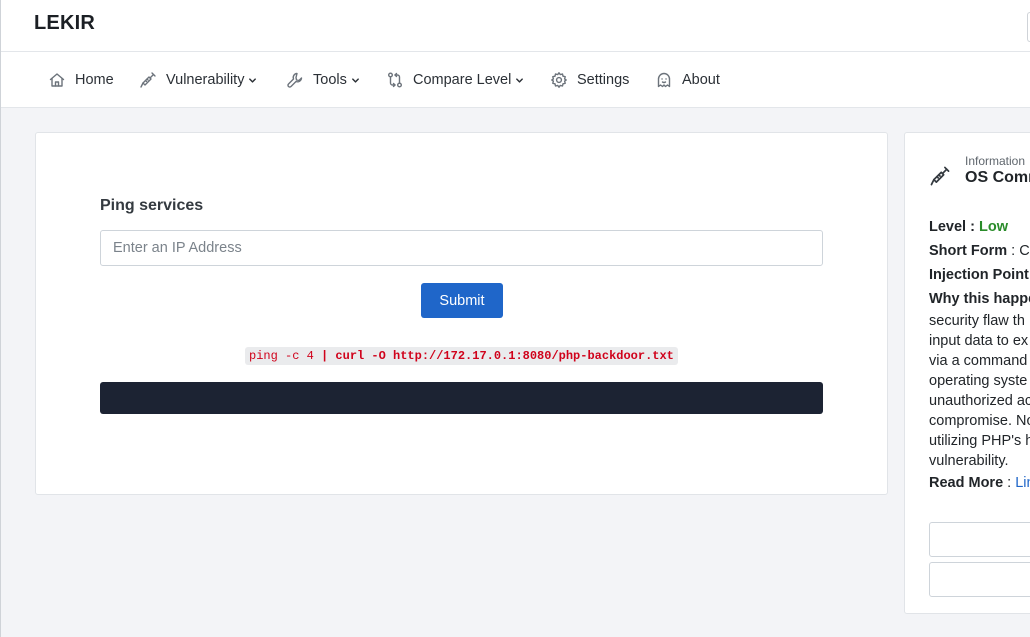  Describe the element at coordinates (978, 381) in the screenshot. I see `why-line: operating syste` at that location.